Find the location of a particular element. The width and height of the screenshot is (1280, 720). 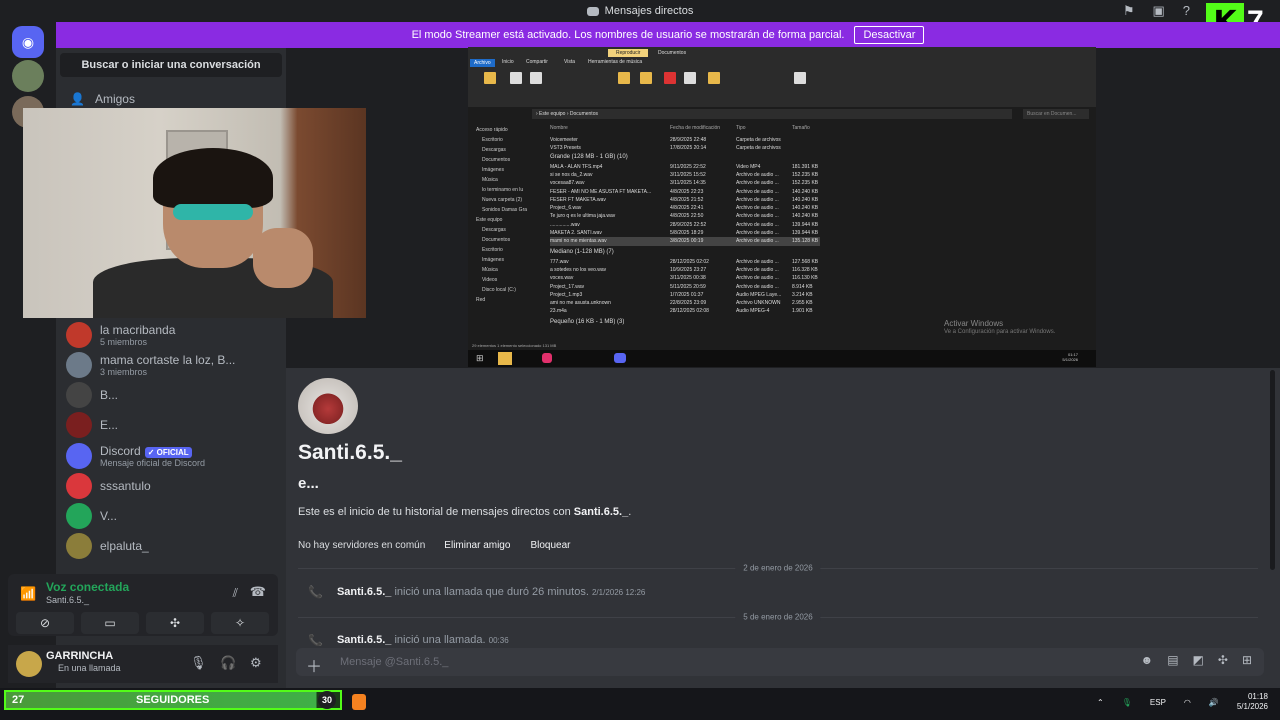

nav-item: Disco local (C:) is located at coordinates (504, 290).